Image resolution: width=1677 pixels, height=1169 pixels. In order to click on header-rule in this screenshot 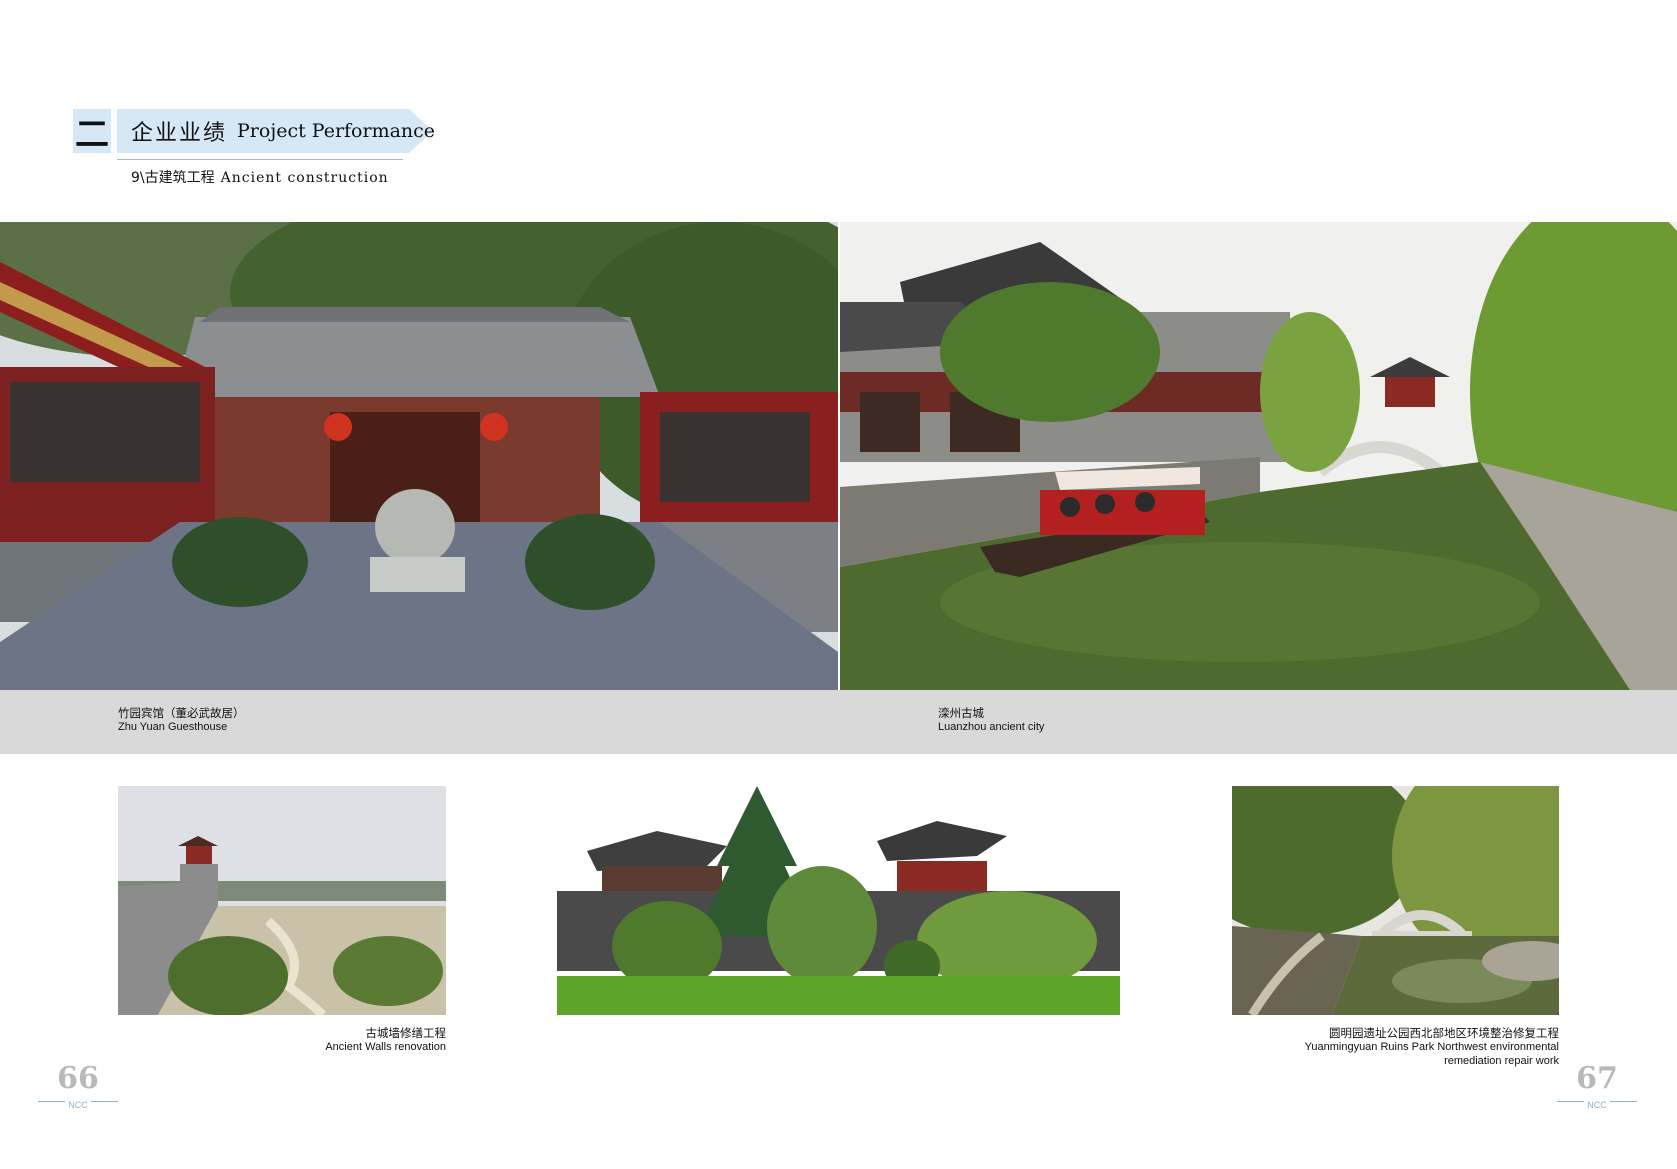, I will do `click(260, 159)`.